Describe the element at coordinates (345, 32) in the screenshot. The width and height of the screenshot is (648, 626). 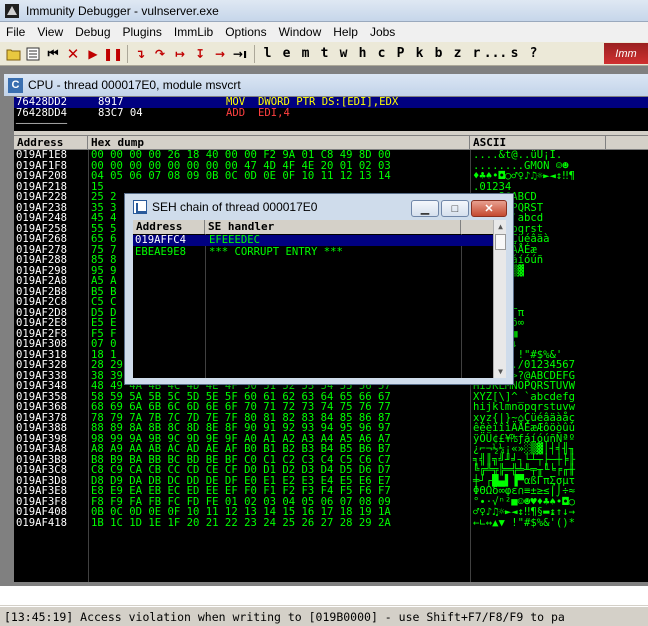
I see `menu-help: Help` at that location.